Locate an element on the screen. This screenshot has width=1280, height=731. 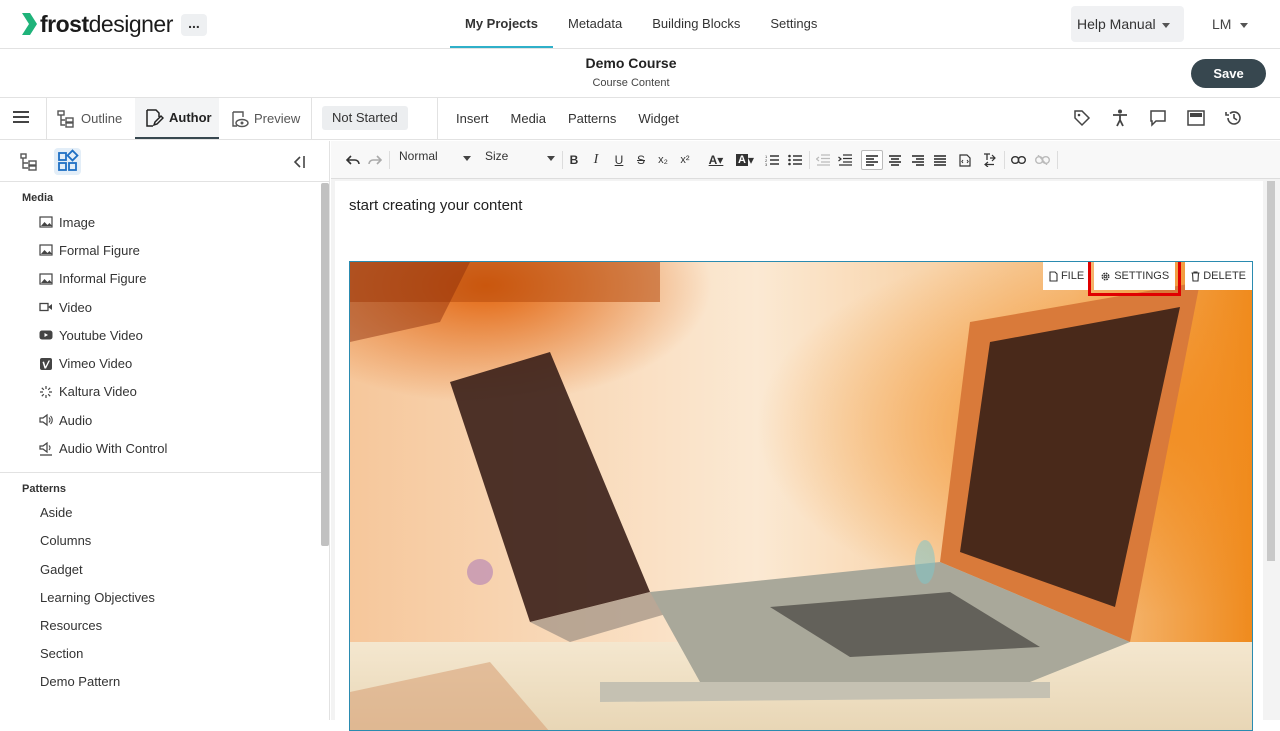
sidebar-item-audio: Audio is located at coordinates (164, 420).